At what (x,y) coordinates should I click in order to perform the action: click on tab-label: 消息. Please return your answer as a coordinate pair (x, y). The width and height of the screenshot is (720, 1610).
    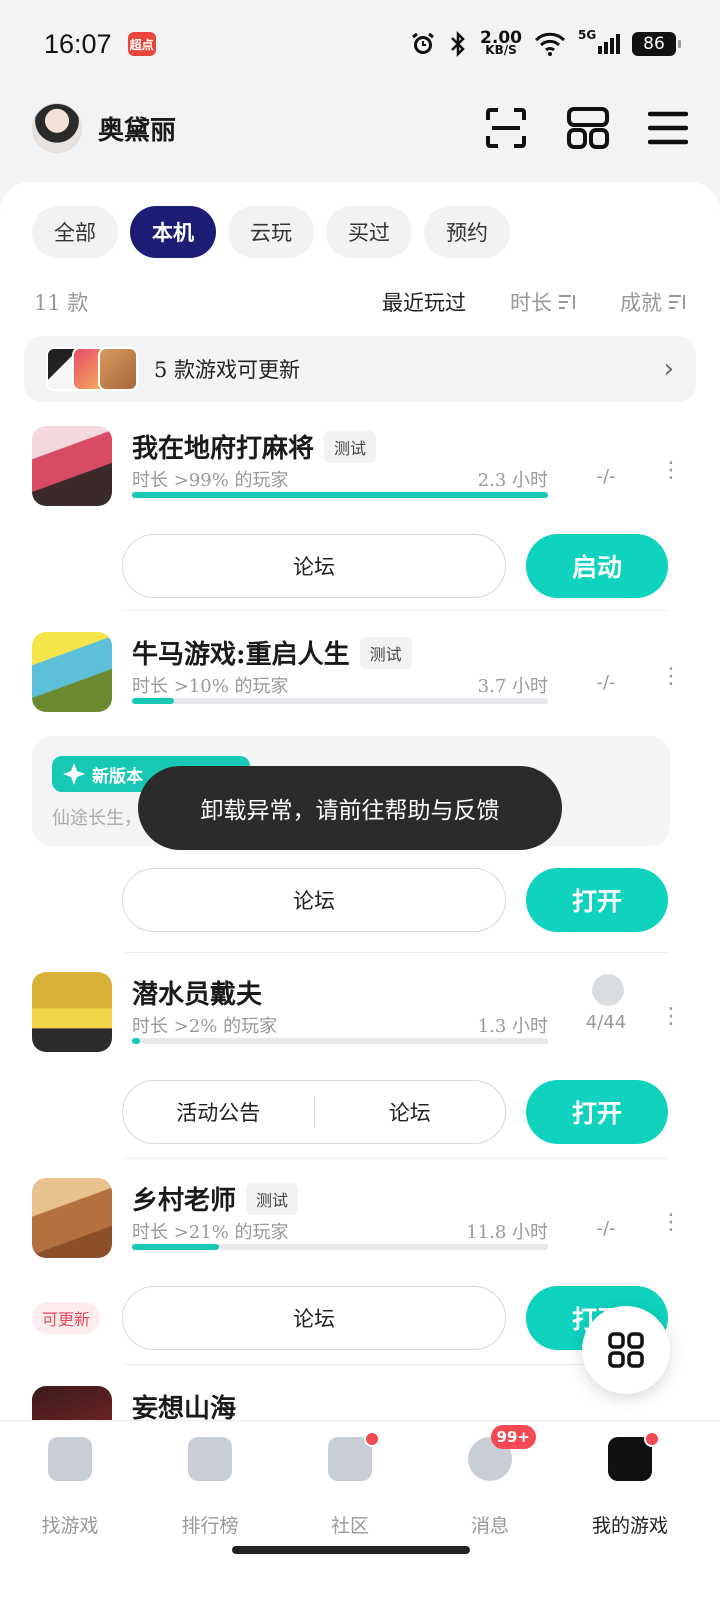
    Looking at the image, I should click on (489, 1526).